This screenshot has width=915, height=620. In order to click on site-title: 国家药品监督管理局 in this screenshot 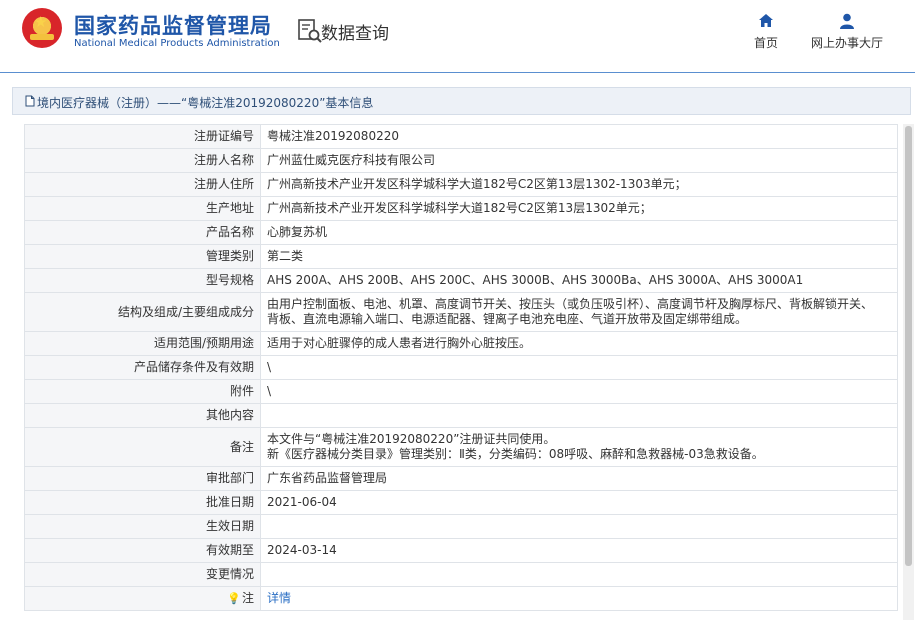, I will do `click(173, 25)`.